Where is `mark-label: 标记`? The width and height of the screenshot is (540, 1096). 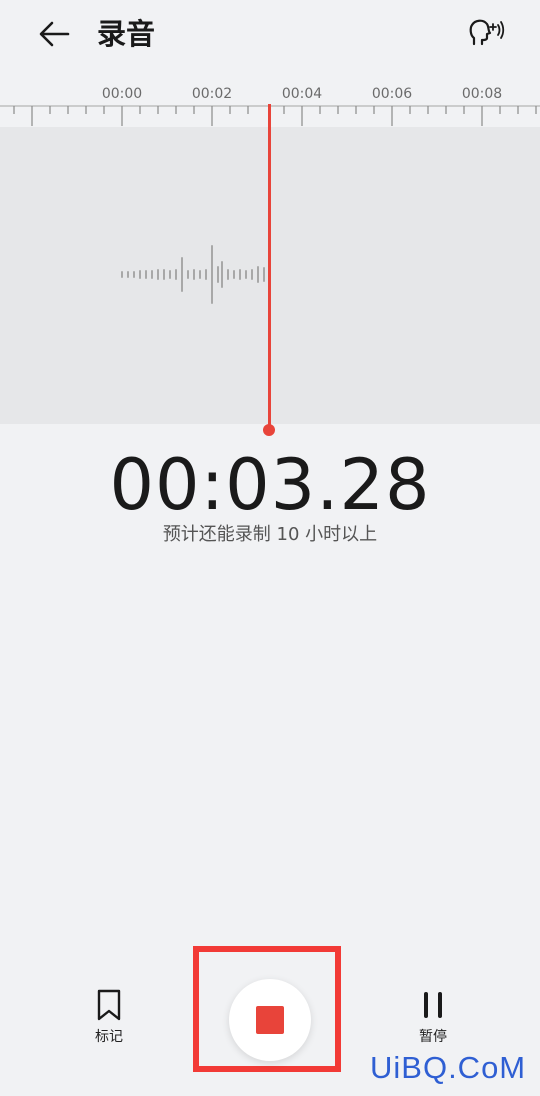
mark-label: 标记 is located at coordinates (109, 1037).